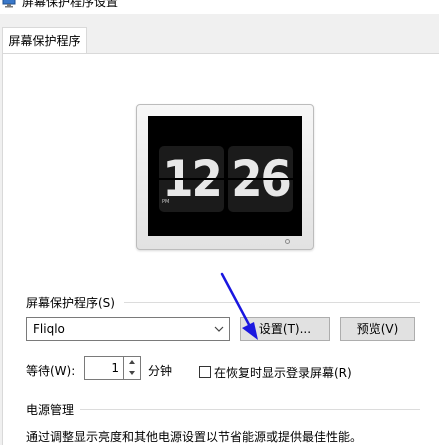 The height and width of the screenshot is (445, 439). What do you see at coordinates (283, 372) in the screenshot?
I see `resume-logon-label: 在恢复时显示登录屏幕(R)` at bounding box center [283, 372].